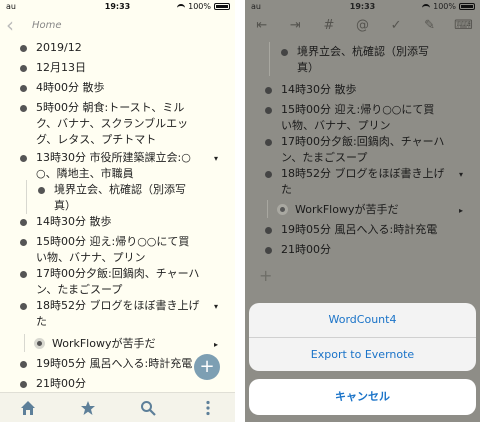 This screenshot has width=480, height=422. I want to click on item-text: 5時00分 朝食:トースト、ミル, so click(110, 108).